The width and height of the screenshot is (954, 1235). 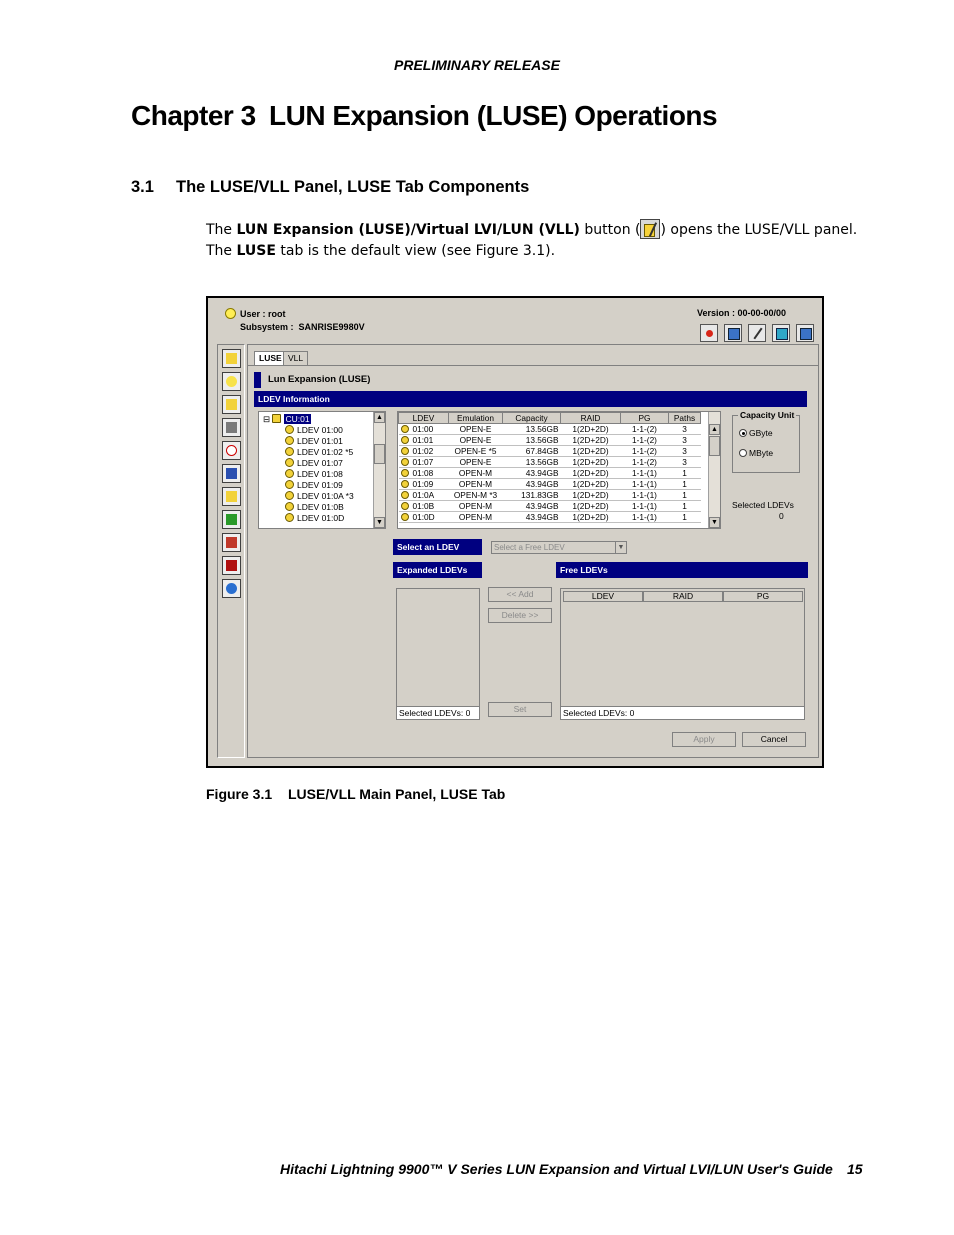 What do you see at coordinates (756, 453) in the screenshot?
I see `radio-mbyte: MByte` at bounding box center [756, 453].